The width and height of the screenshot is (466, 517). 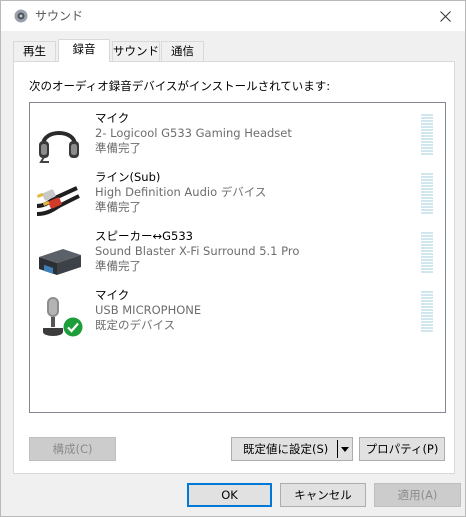 What do you see at coordinates (60, 262) in the screenshot?
I see `sound-card-icon` at bounding box center [60, 262].